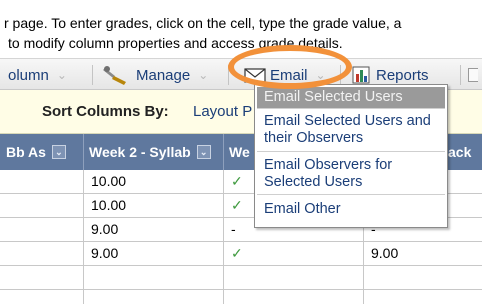 This screenshot has height=304, width=482. Describe the element at coordinates (351, 174) in the screenshot. I see `menu-item-email-observers: Email Observers for Selected Users` at that location.